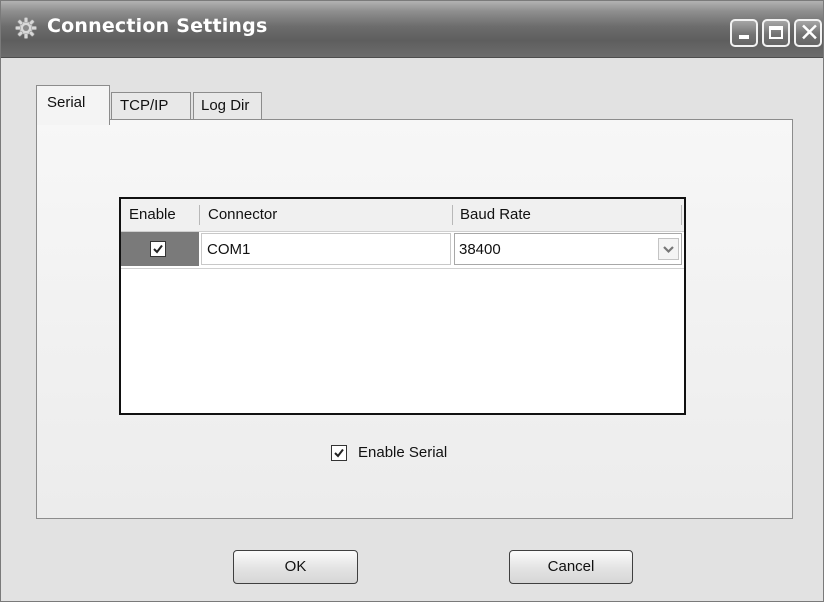 This screenshot has height=602, width=824. I want to click on connector-cell: COM1, so click(326, 249).